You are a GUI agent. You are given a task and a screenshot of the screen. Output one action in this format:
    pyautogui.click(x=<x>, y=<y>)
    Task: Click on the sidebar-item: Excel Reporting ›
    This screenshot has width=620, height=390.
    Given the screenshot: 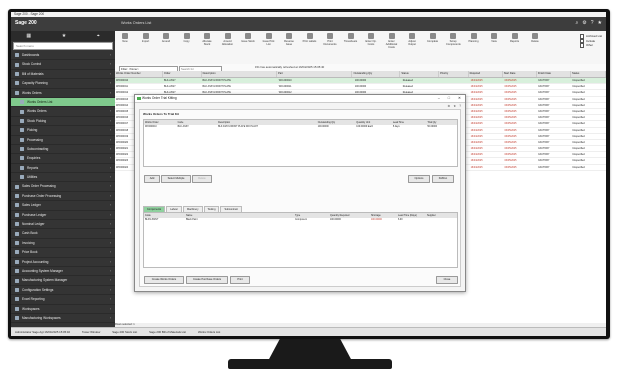 What is the action you would take?
    pyautogui.click(x=63, y=300)
    